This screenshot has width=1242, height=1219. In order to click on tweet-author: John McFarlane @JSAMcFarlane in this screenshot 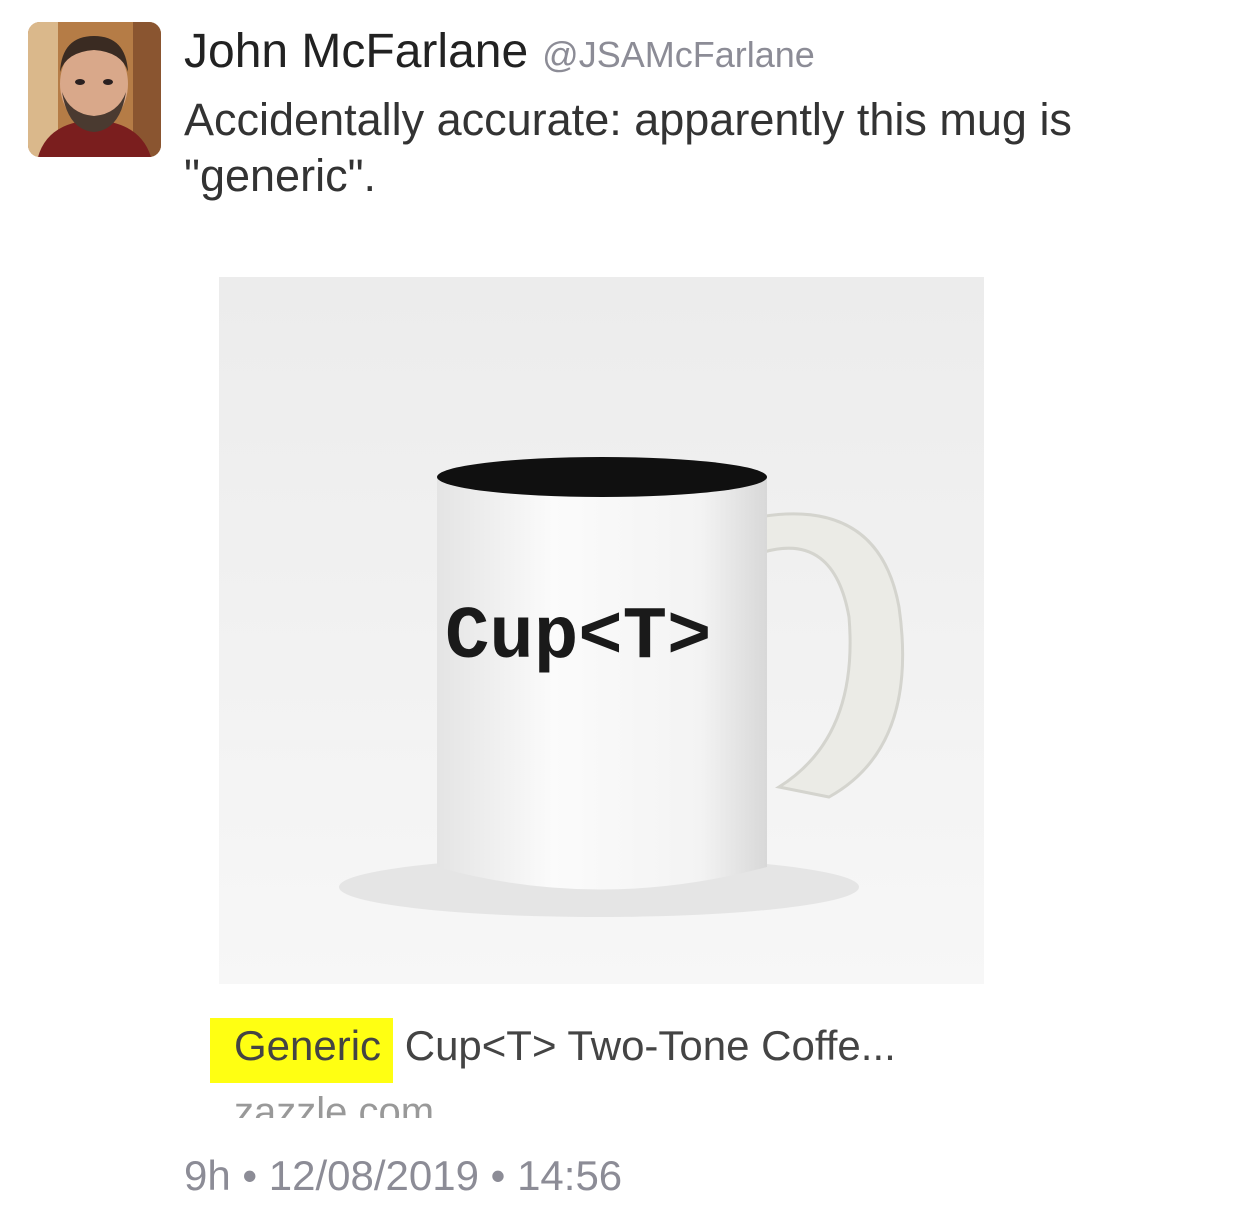, I will do `click(499, 52)`.